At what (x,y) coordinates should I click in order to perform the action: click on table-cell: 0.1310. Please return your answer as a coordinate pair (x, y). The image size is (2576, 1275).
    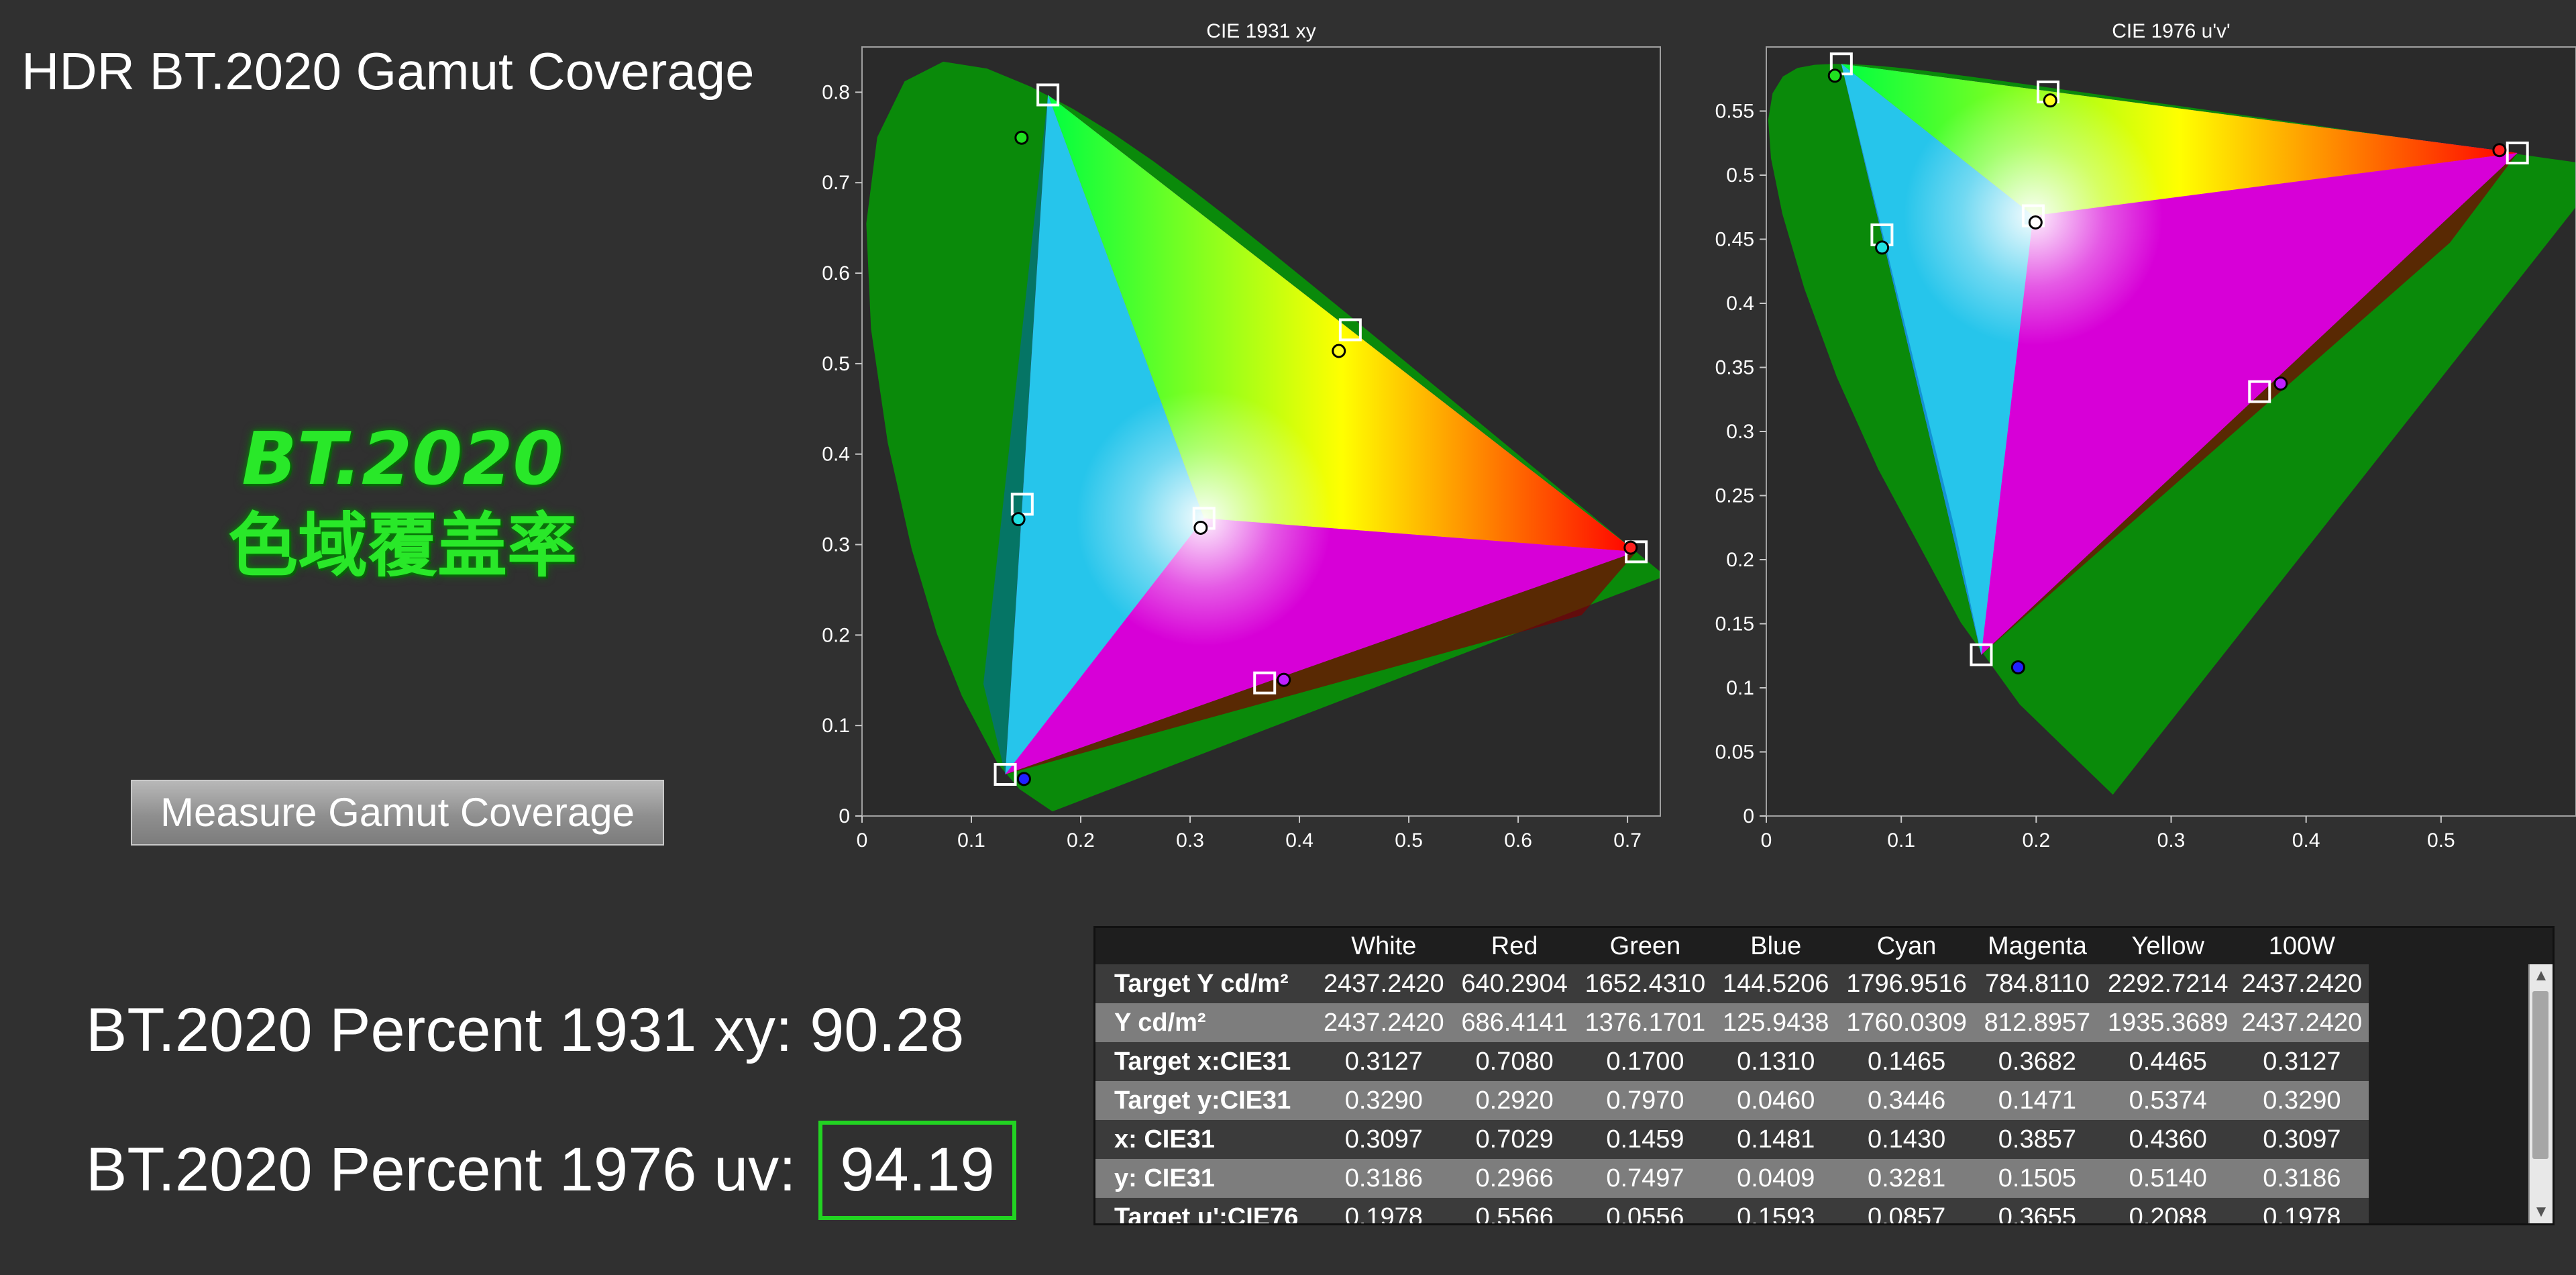
    Looking at the image, I should click on (1776, 1061).